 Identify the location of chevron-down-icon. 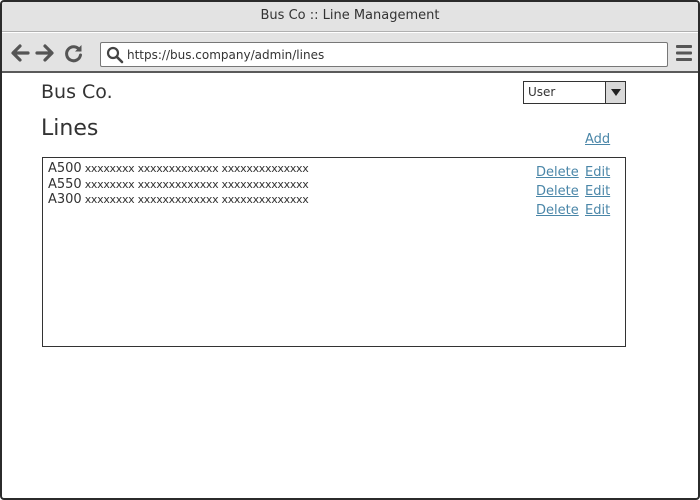
(616, 92).